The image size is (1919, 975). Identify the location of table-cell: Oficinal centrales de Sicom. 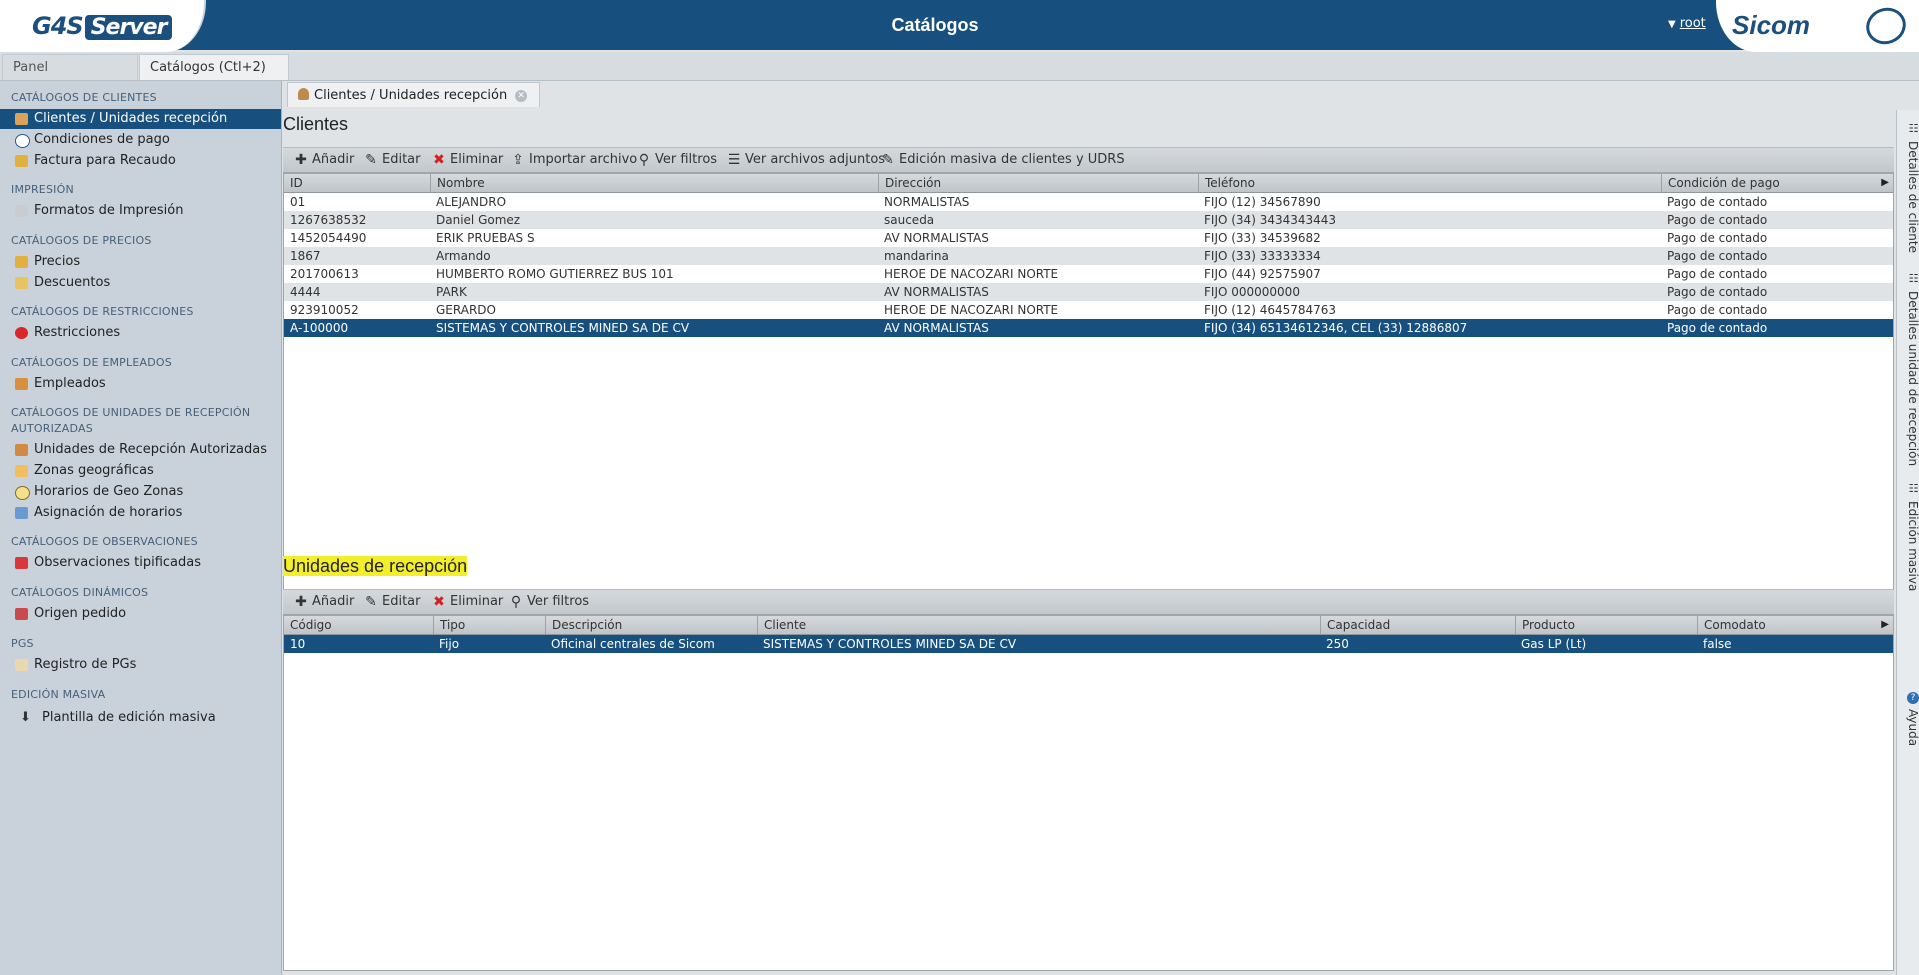
(633, 644).